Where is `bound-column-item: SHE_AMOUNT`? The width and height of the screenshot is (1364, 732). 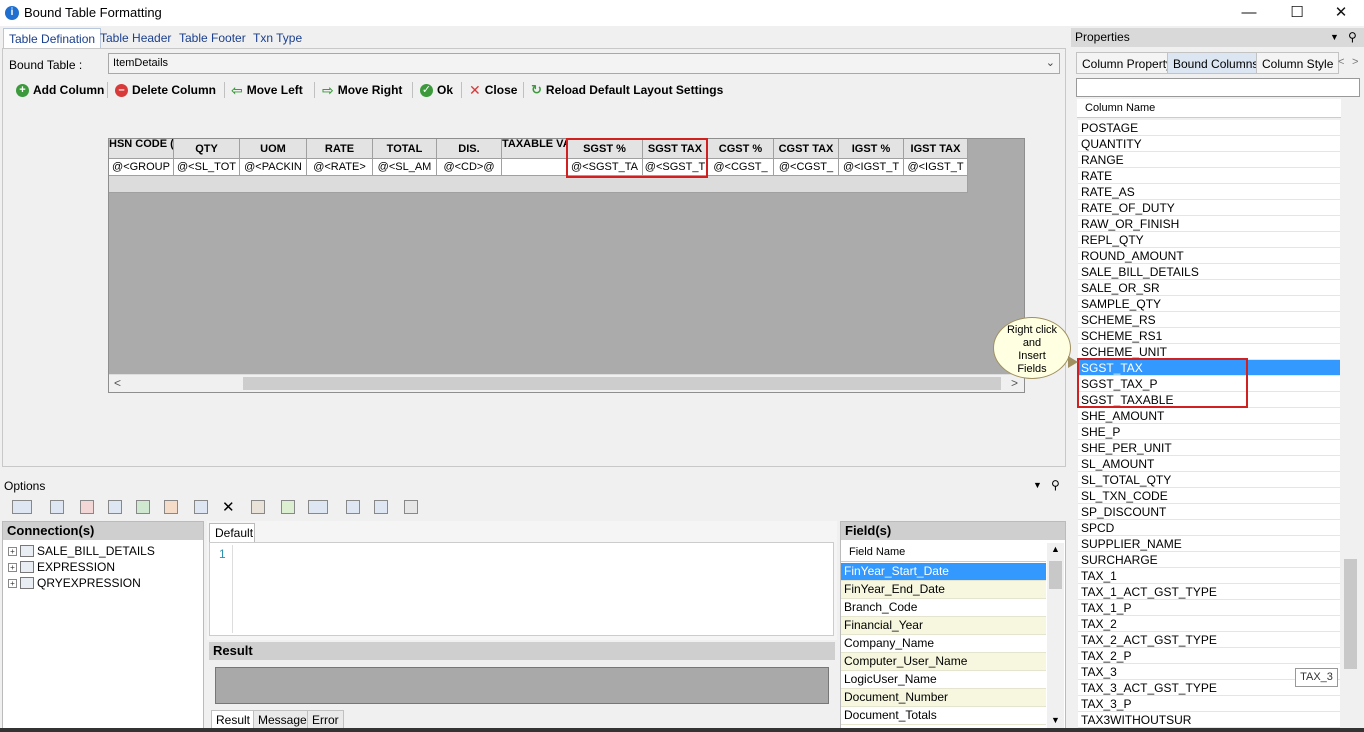
bound-column-item: SHE_AMOUNT is located at coordinates (1209, 416).